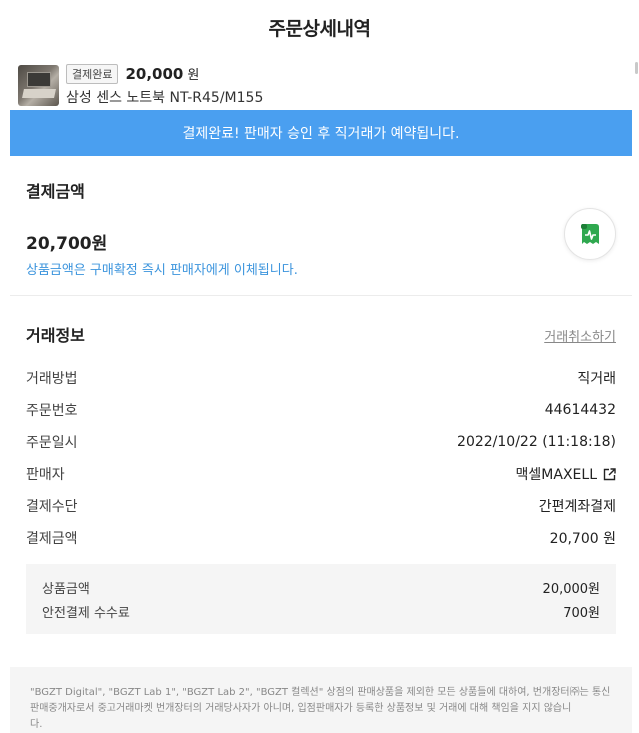 The image size is (639, 733). What do you see at coordinates (52, 539) in the screenshot?
I see `deal-row-label: 결제금액` at bounding box center [52, 539].